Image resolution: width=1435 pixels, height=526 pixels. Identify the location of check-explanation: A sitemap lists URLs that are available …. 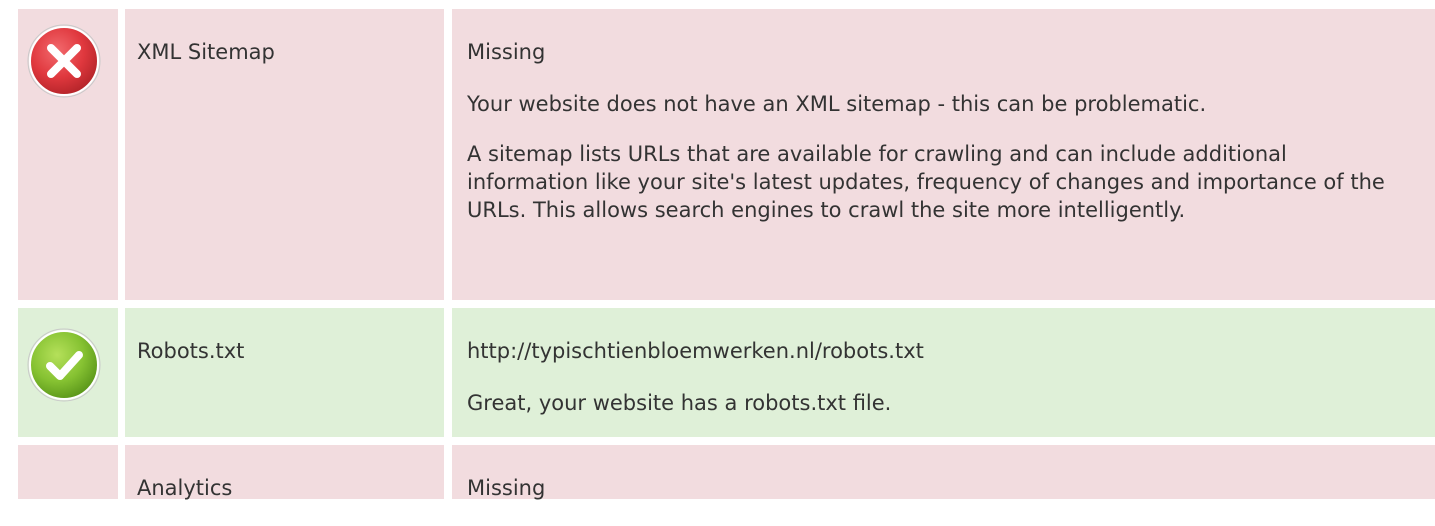
(926, 182).